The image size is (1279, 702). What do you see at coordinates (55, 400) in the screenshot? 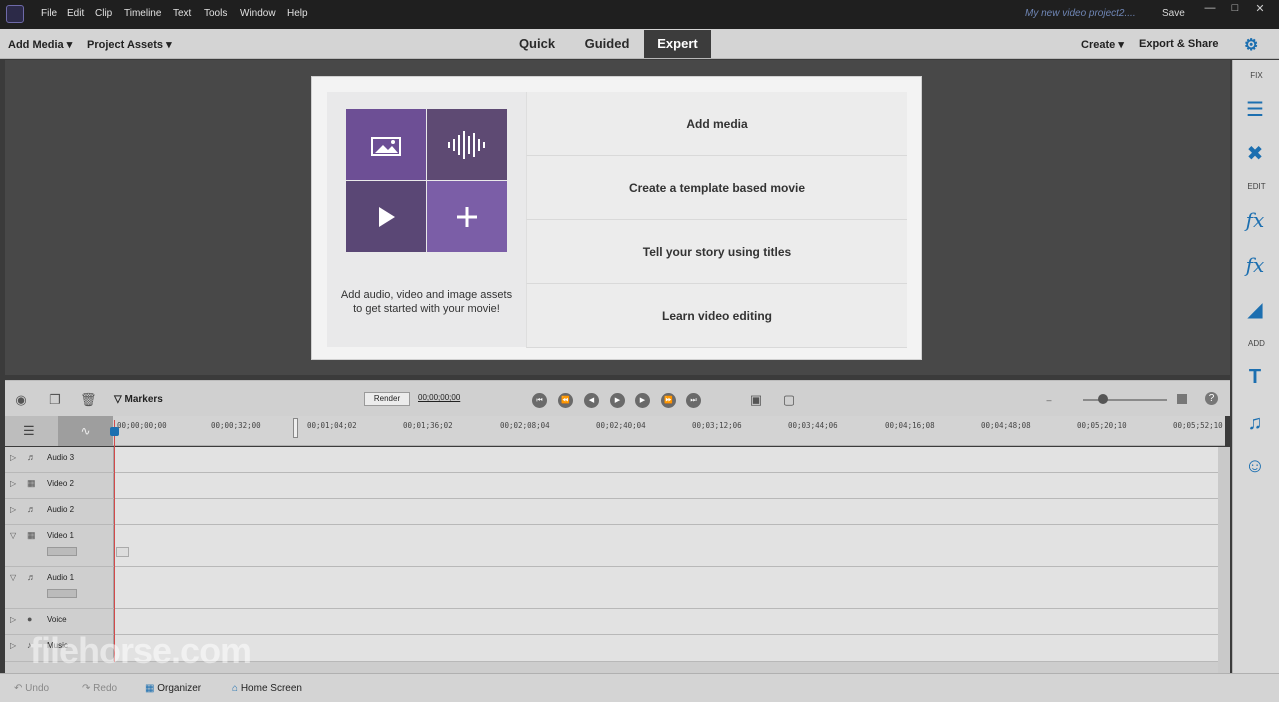
I see `resize-icon: ❐` at bounding box center [55, 400].